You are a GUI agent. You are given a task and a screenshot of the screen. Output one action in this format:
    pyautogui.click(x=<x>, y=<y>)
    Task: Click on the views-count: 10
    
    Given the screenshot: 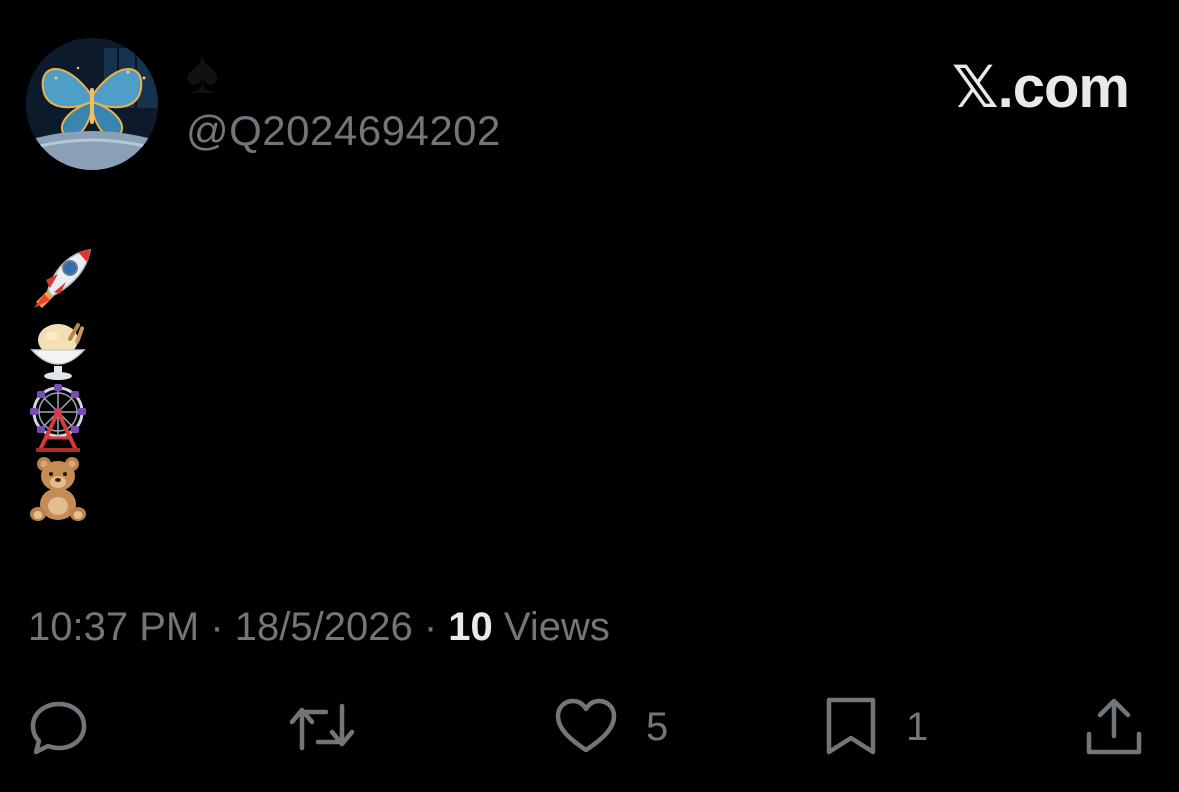 What is the action you would take?
    pyautogui.click(x=470, y=627)
    